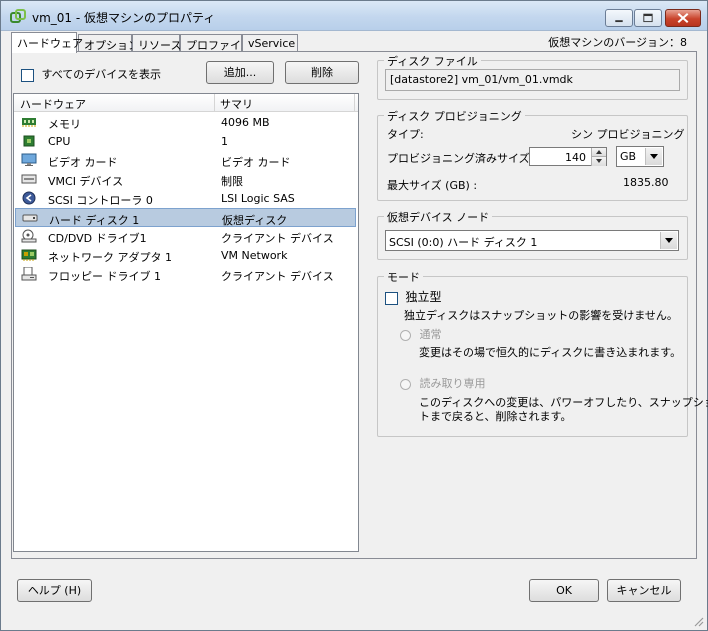 The width and height of the screenshot is (708, 631). I want to click on hardware-row-cd-dvd: CD/DVD ドライブ1 クライアント デバイス, so click(185, 236).